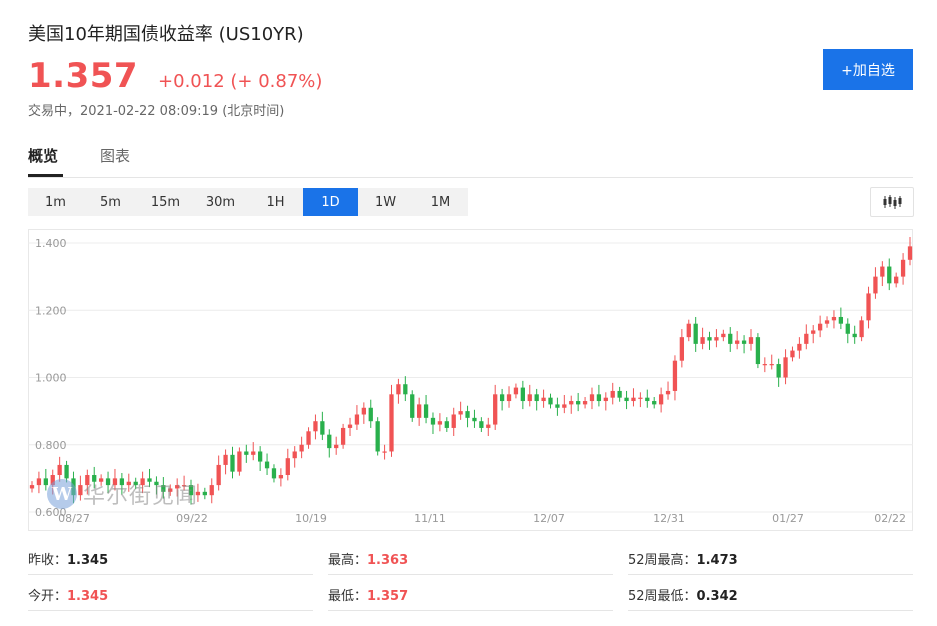 This screenshot has width=937, height=626. I want to click on stat-item: 最高：1.363, so click(368, 558).